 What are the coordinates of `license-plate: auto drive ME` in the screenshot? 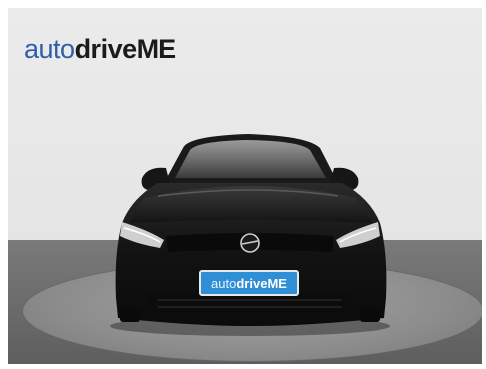 It's located at (249, 283).